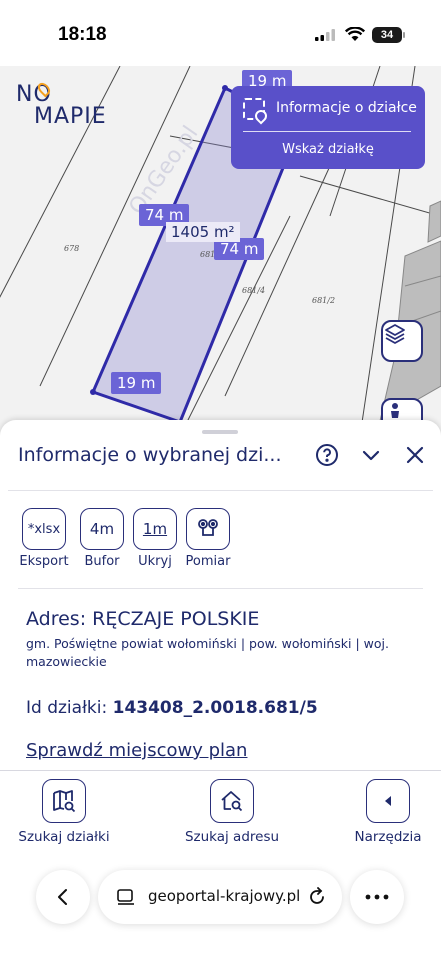 The image size is (441, 960). Describe the element at coordinates (232, 801) in the screenshot. I see `home-search-icon` at that location.